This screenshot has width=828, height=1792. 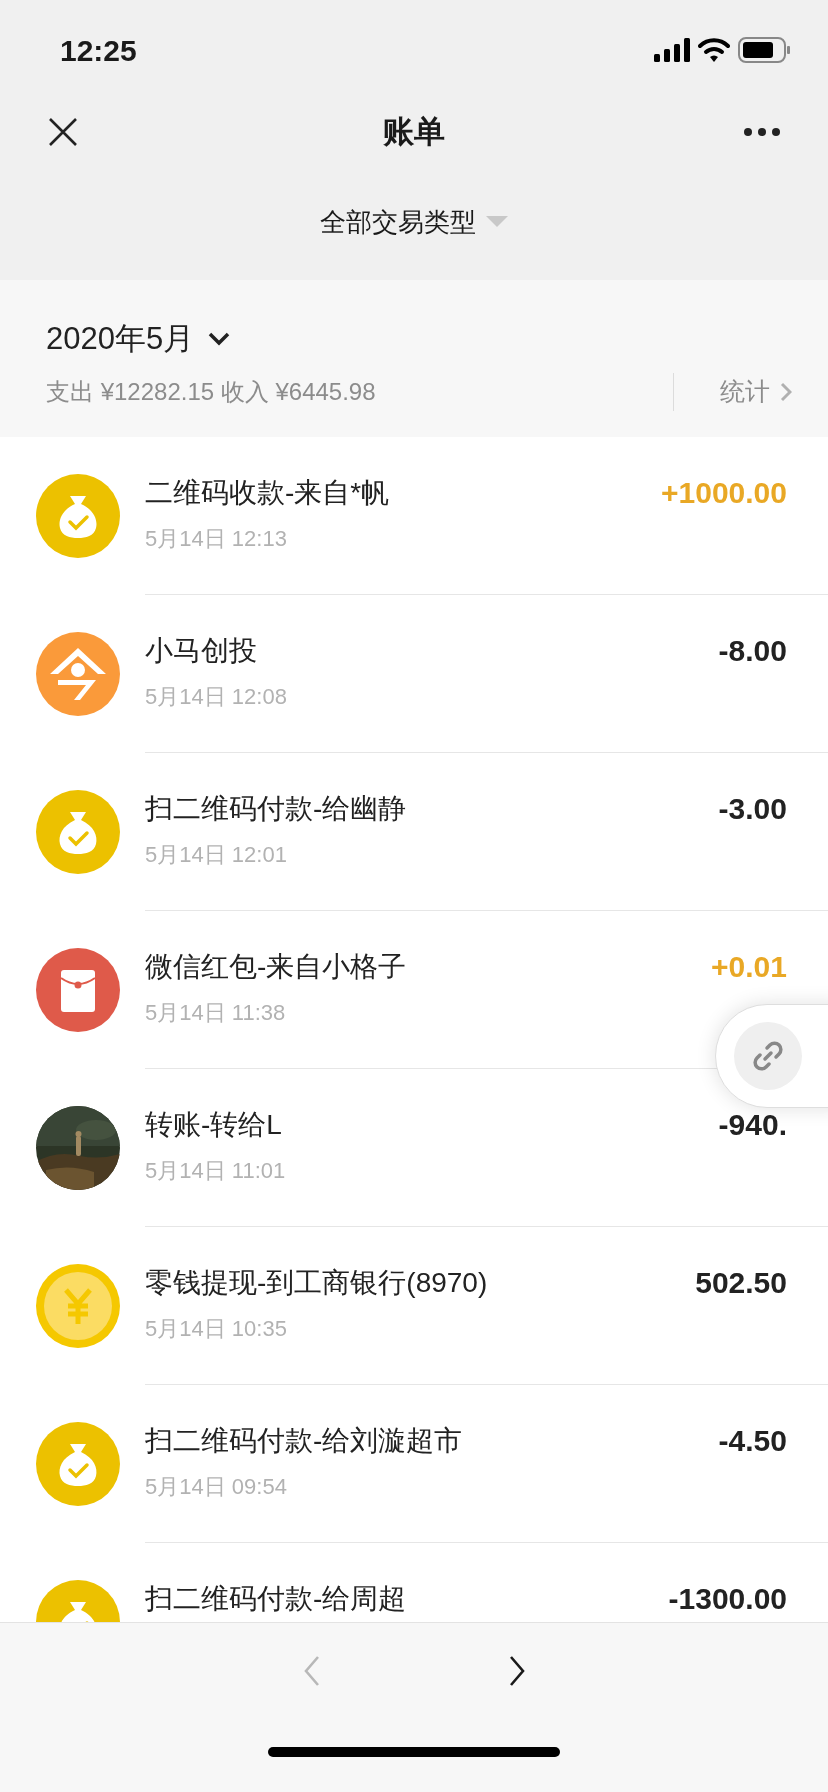 I want to click on transaction-time: 5月14日 12:01, so click(x=216, y=855).